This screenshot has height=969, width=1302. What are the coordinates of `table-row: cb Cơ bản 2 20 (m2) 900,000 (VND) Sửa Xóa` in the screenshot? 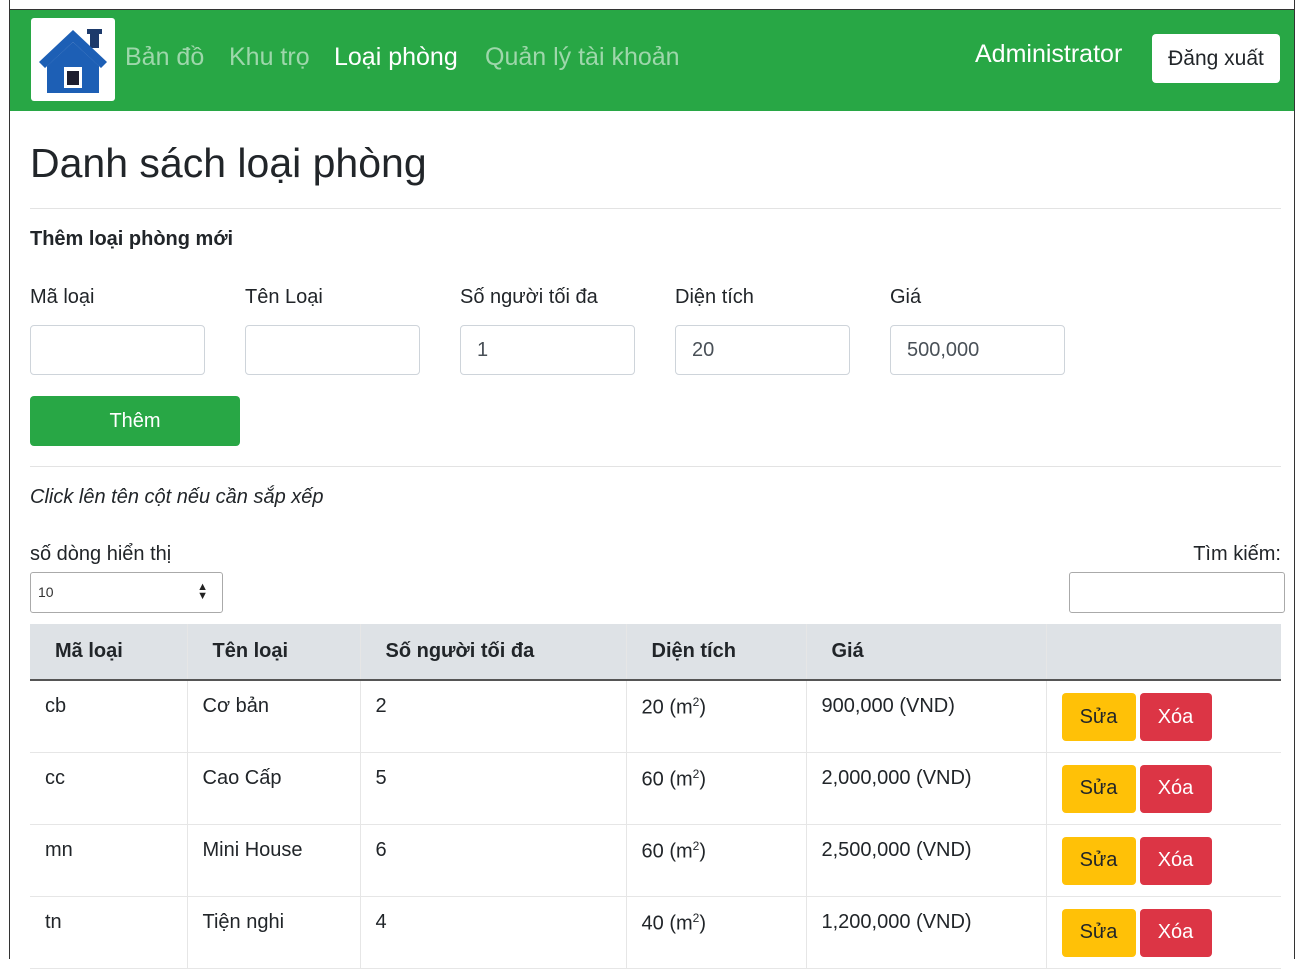 It's located at (655, 716).